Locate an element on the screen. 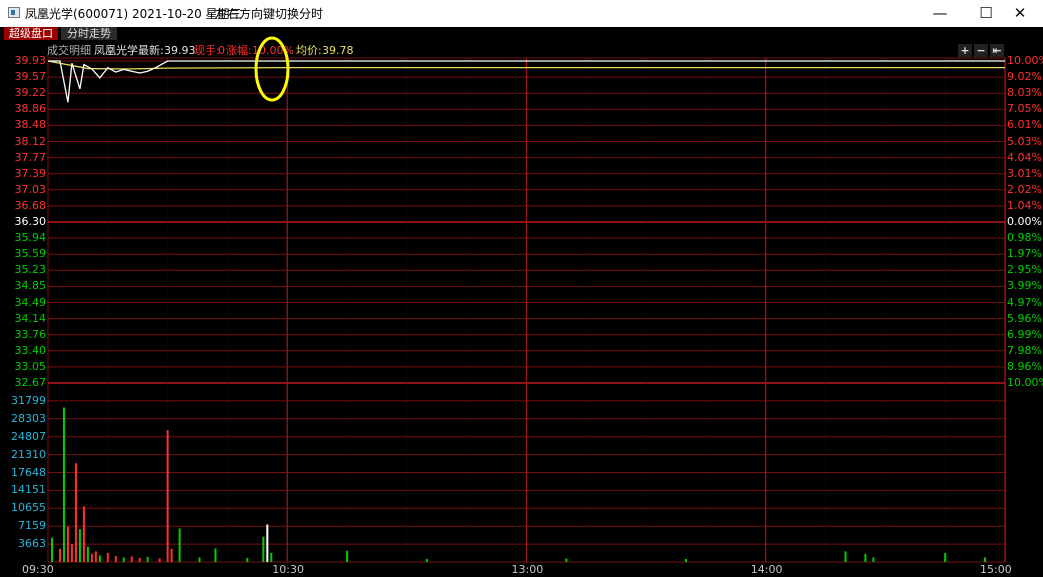 This screenshot has height=577, width=1043. price-tick: 33.76 is located at coordinates (30, 334).